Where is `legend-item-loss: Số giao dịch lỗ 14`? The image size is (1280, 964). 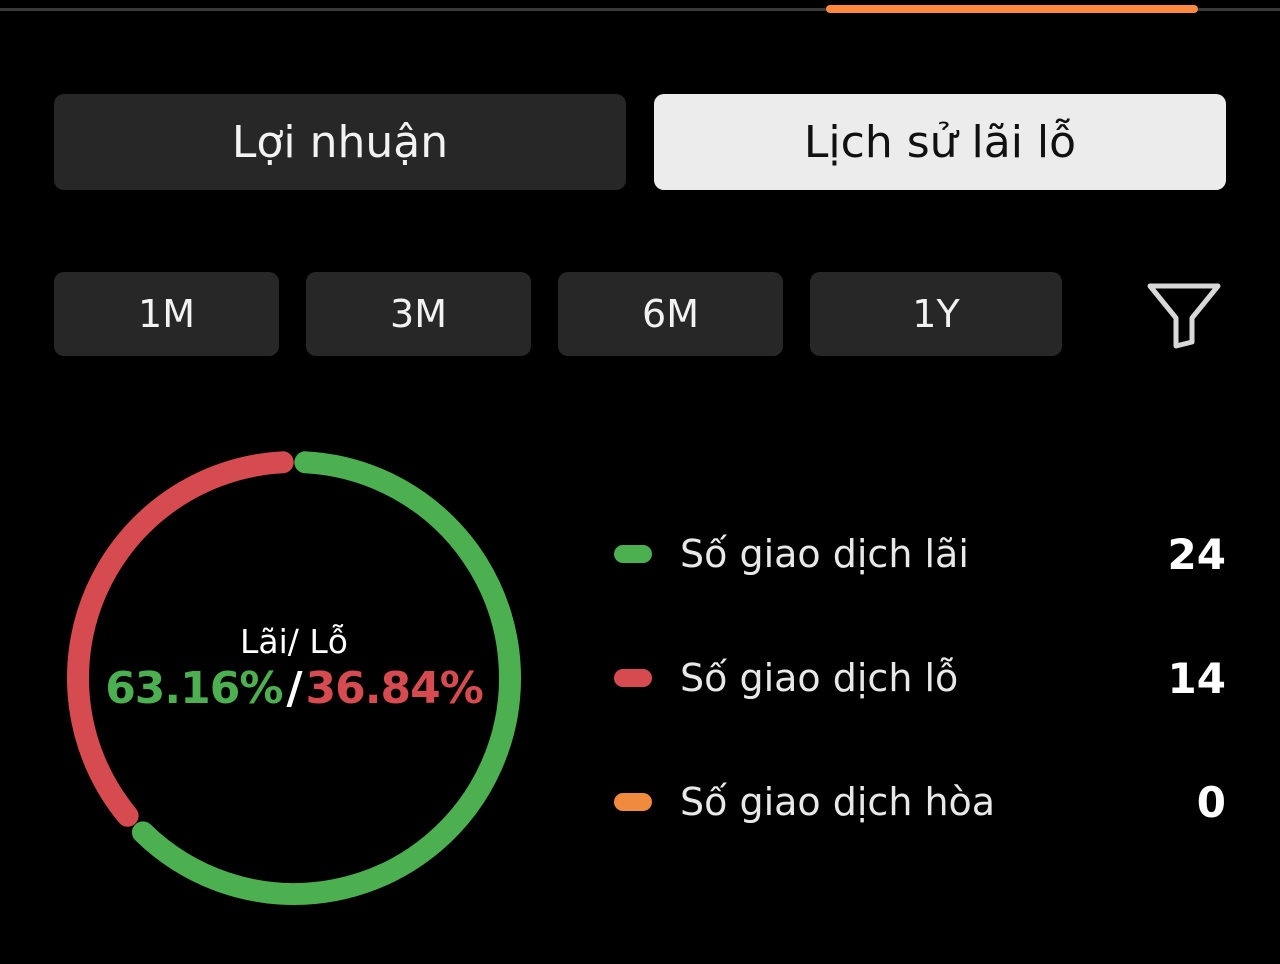 legend-item-loss: Số giao dịch lỗ 14 is located at coordinates (920, 678).